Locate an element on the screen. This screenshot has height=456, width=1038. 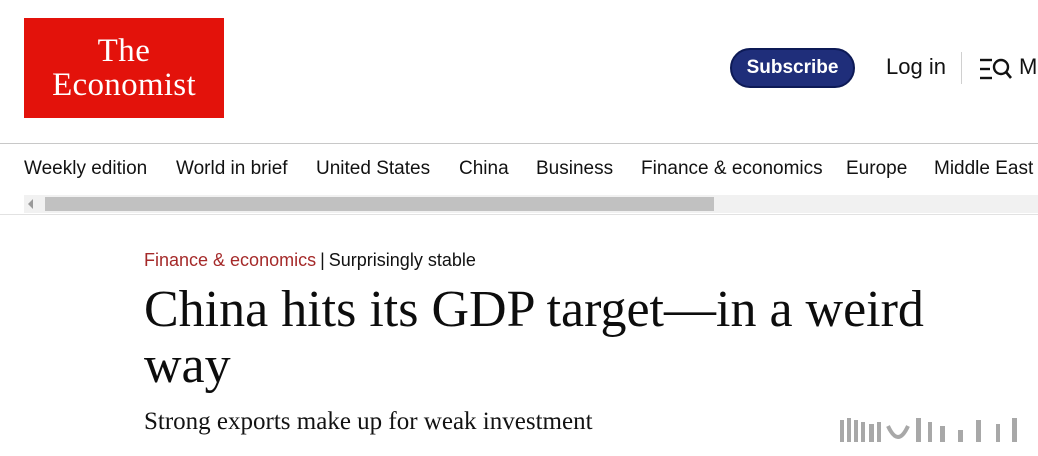
logo-line-2: Economist is located at coordinates (124, 84).